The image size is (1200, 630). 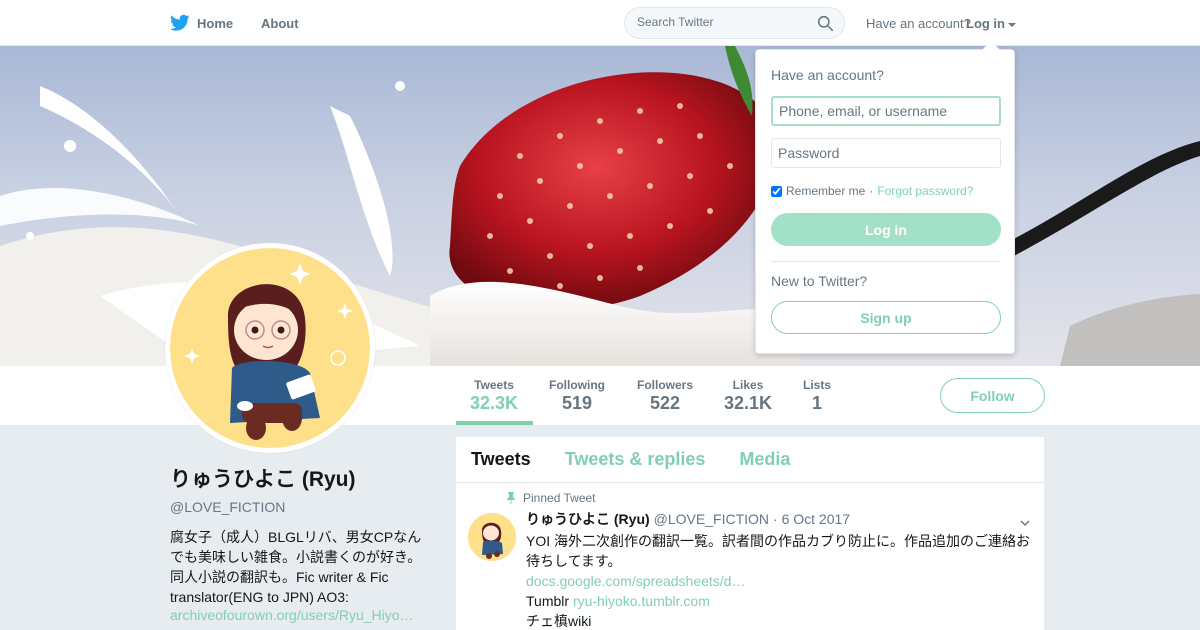 I want to click on stat-value: 519, so click(x=577, y=403).